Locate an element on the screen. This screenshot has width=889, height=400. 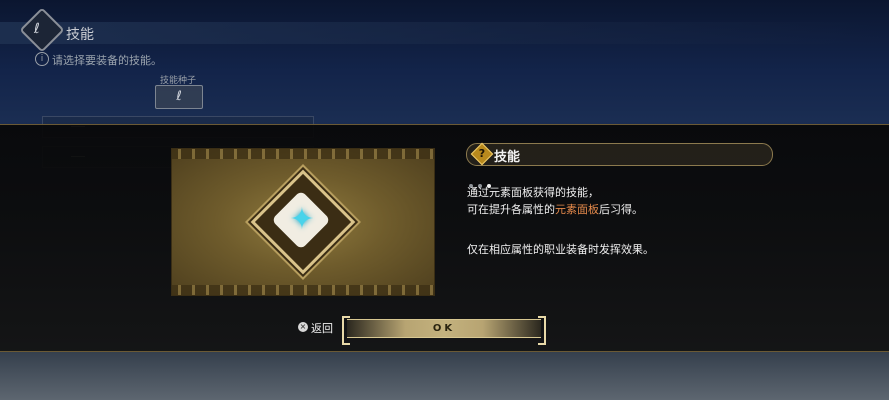
element-panel-keyword: 元素面板 is located at coordinates (577, 209).